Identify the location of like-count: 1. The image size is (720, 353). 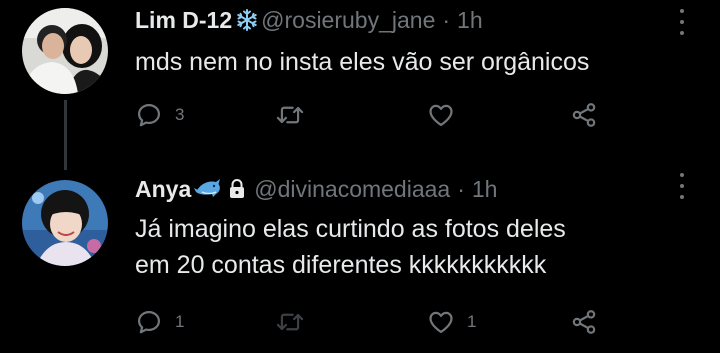
(472, 321).